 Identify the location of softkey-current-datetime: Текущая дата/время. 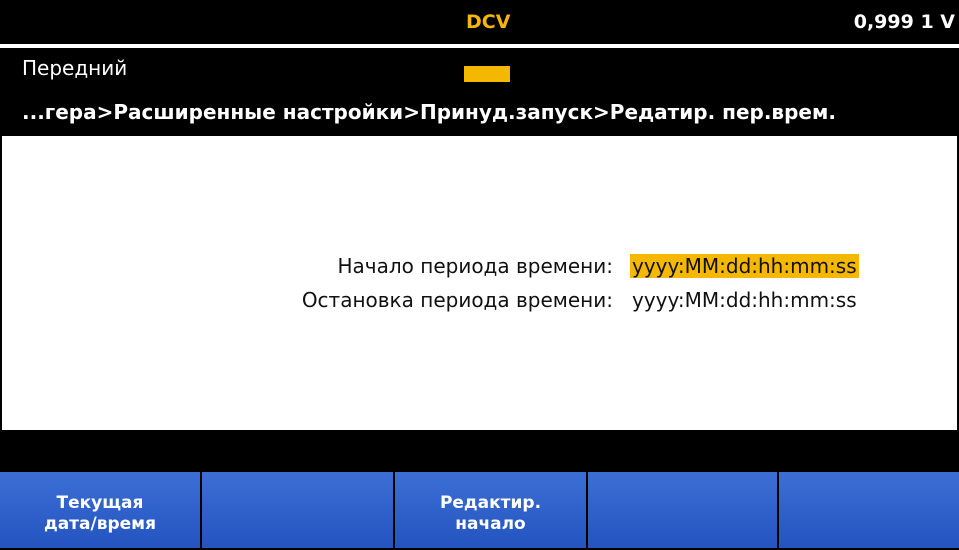
(101, 510).